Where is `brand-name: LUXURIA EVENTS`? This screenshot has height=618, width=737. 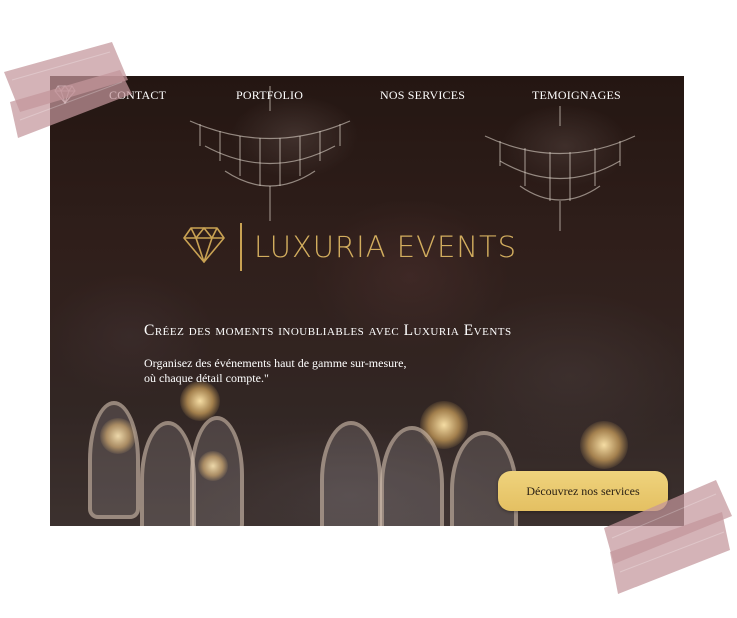 brand-name: LUXURIA EVENTS is located at coordinates (386, 246).